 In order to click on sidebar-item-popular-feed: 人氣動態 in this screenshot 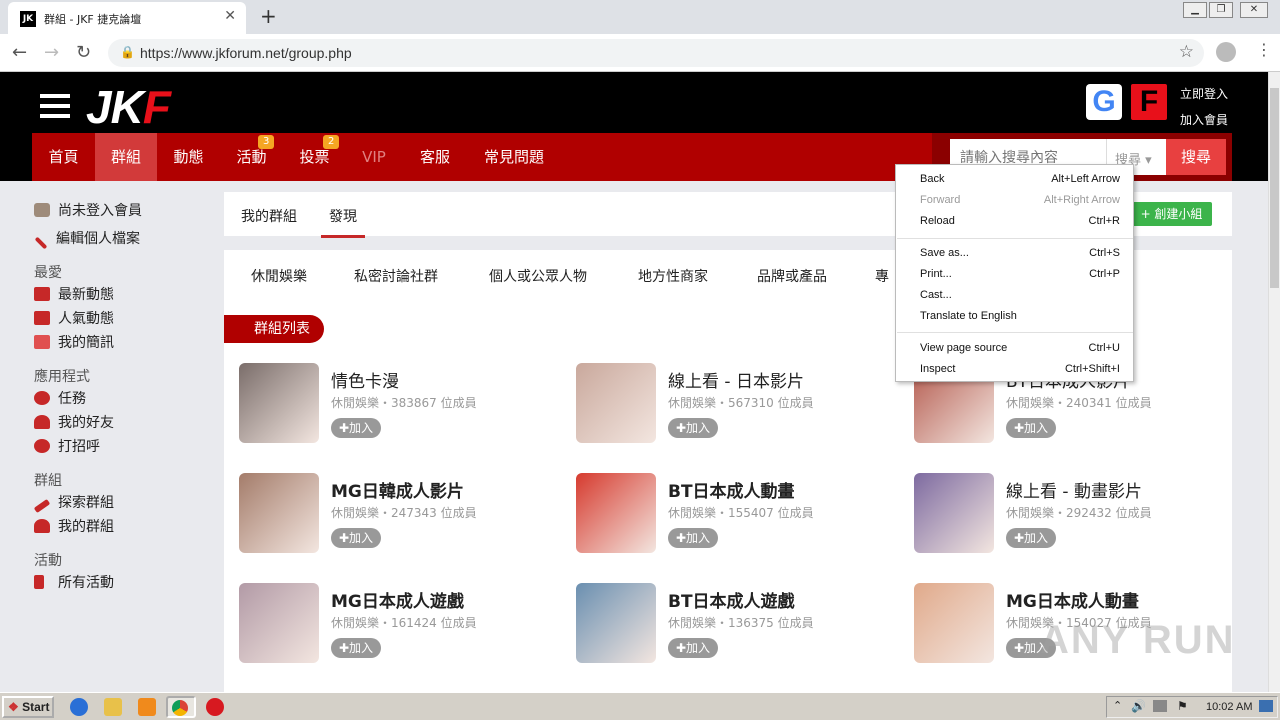, I will do `click(74, 318)`.